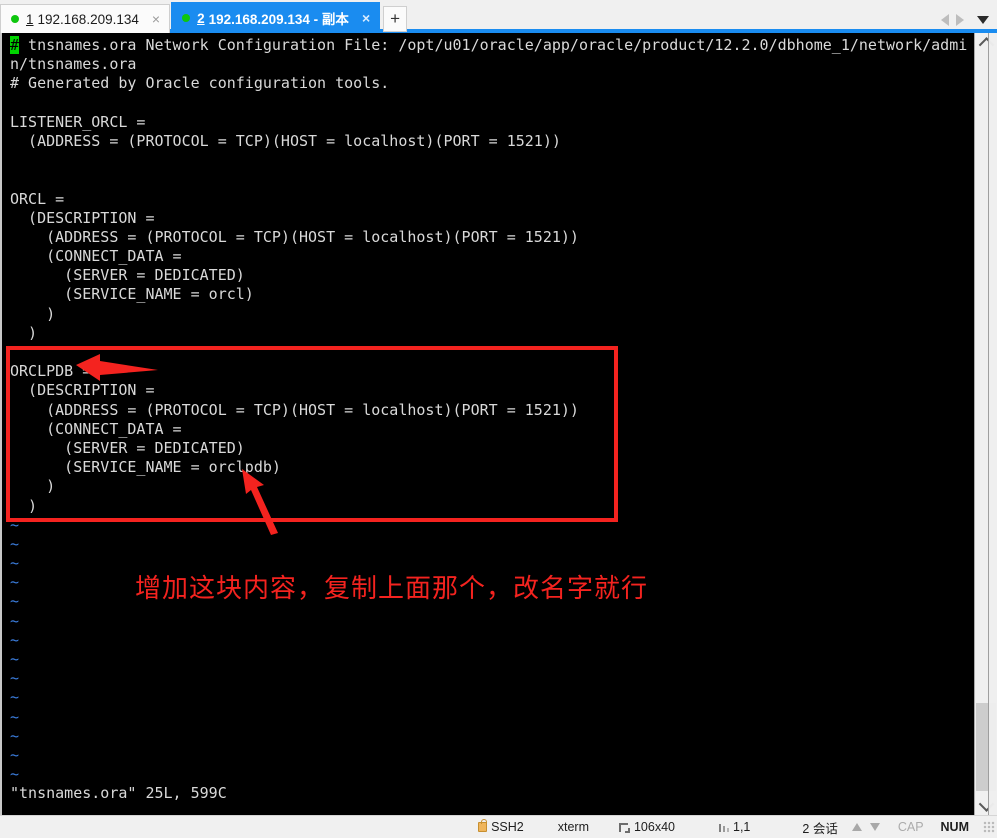 The height and width of the screenshot is (838, 997). Describe the element at coordinates (51, 371) in the screenshot. I see `terminal-line: ORCLPDB =` at that location.